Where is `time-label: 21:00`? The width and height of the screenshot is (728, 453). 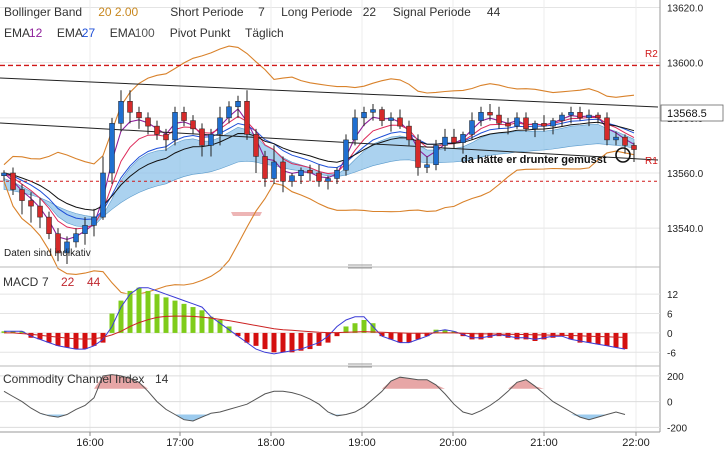
time-label: 21:00 is located at coordinates (544, 443).